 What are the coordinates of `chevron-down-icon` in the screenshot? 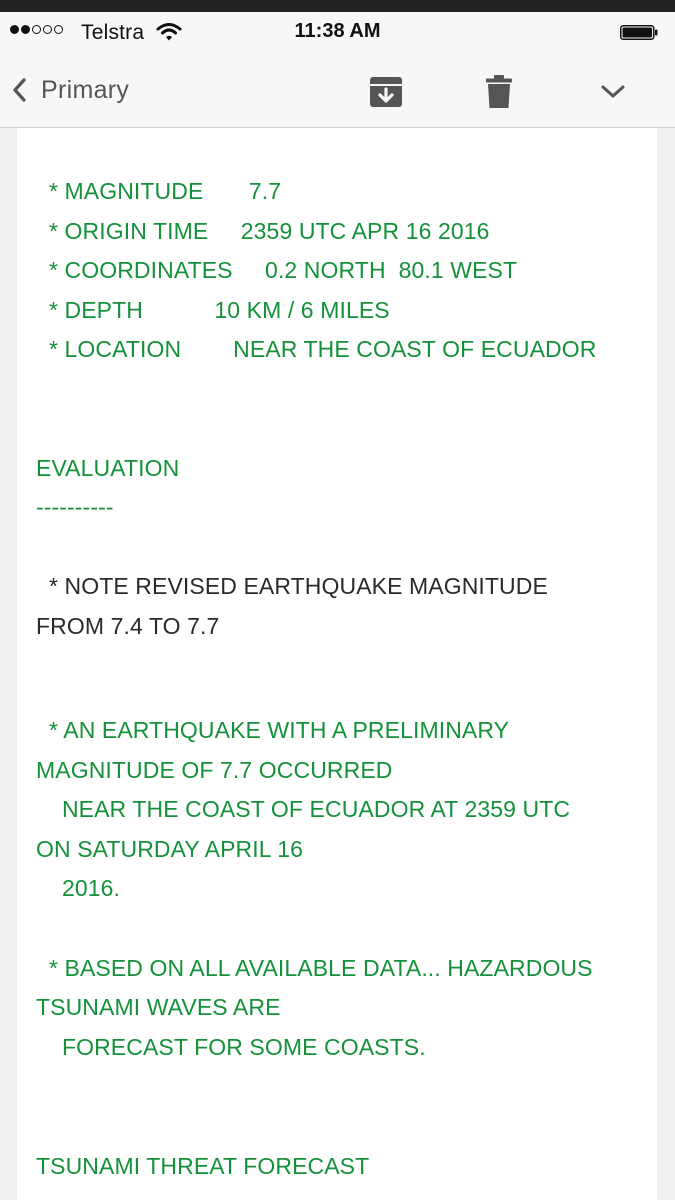 It's located at (613, 91).